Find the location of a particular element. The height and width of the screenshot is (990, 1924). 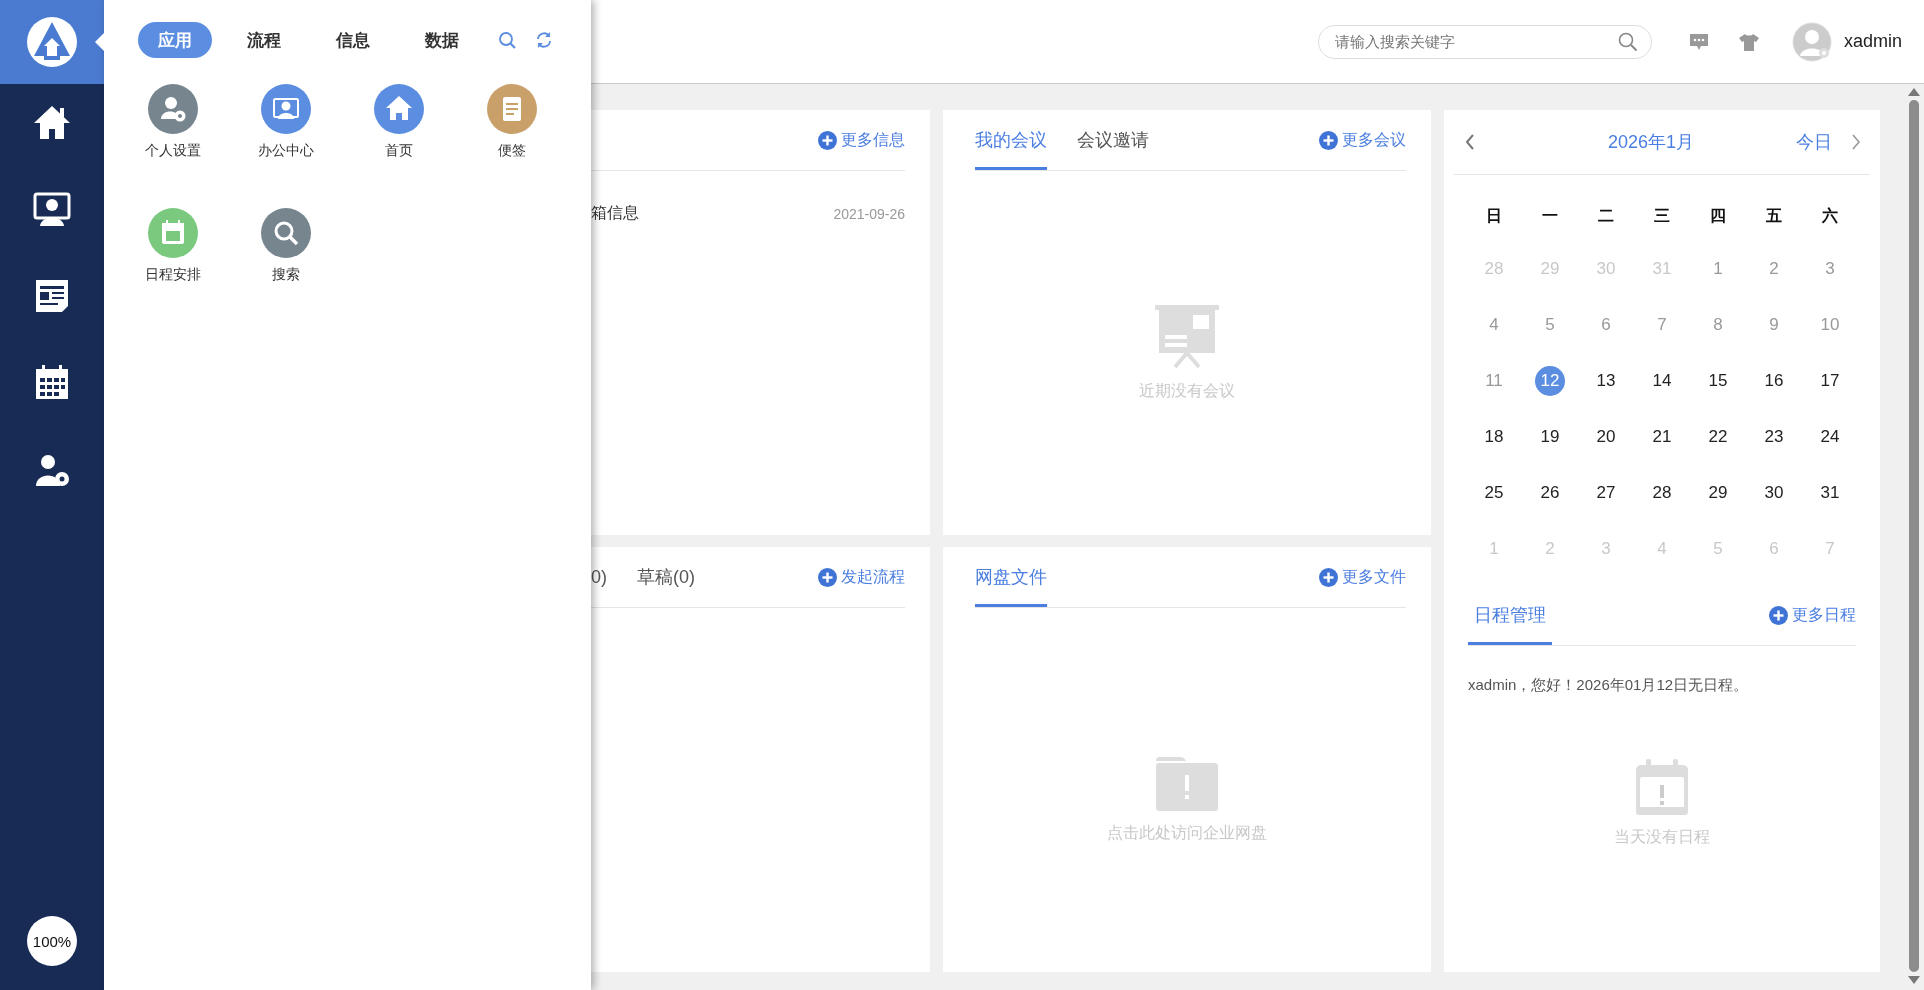

app-launcher: 个人设置 is located at coordinates (172, 122).